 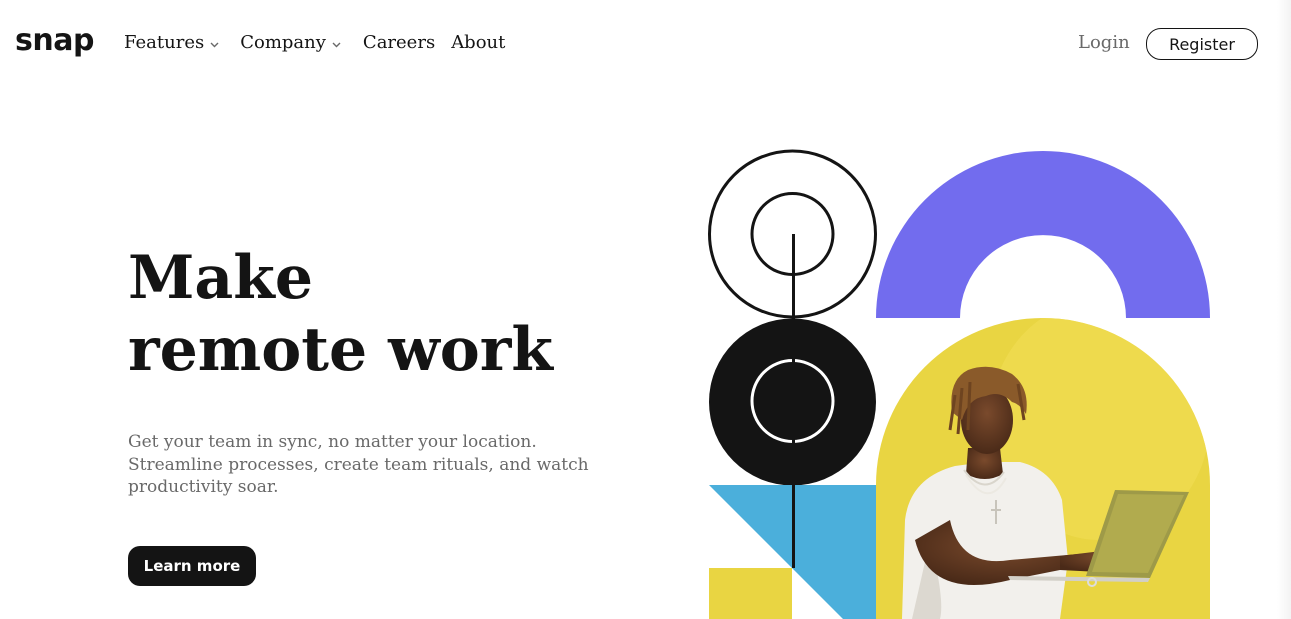 I want to click on hero-title: Make remote work, so click(x=340, y=314).